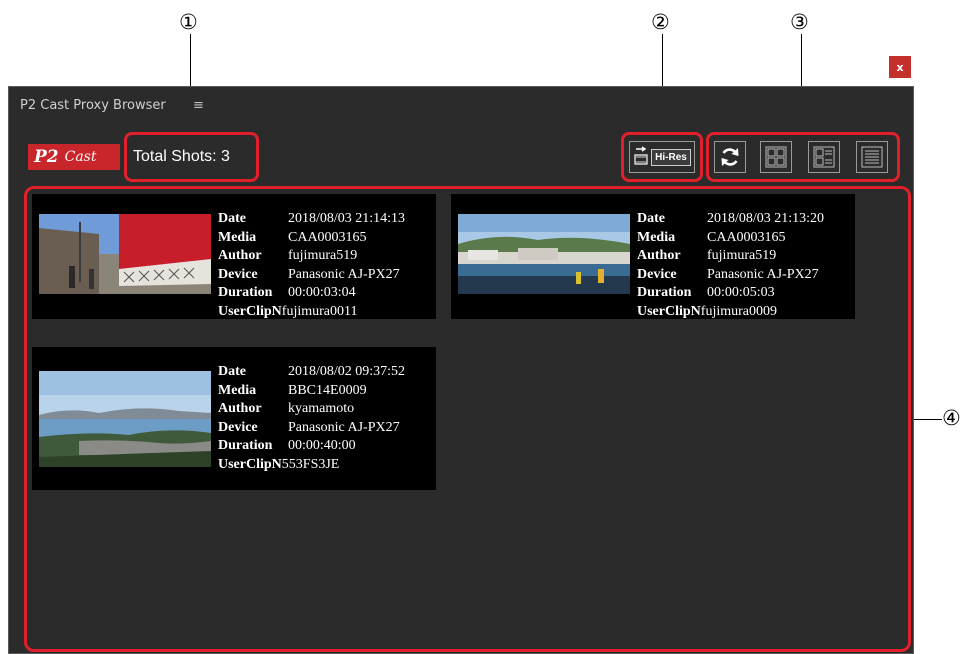 This screenshot has height=654, width=964. I want to click on clip-date: 2018/08/03 21:13:20, so click(766, 218).